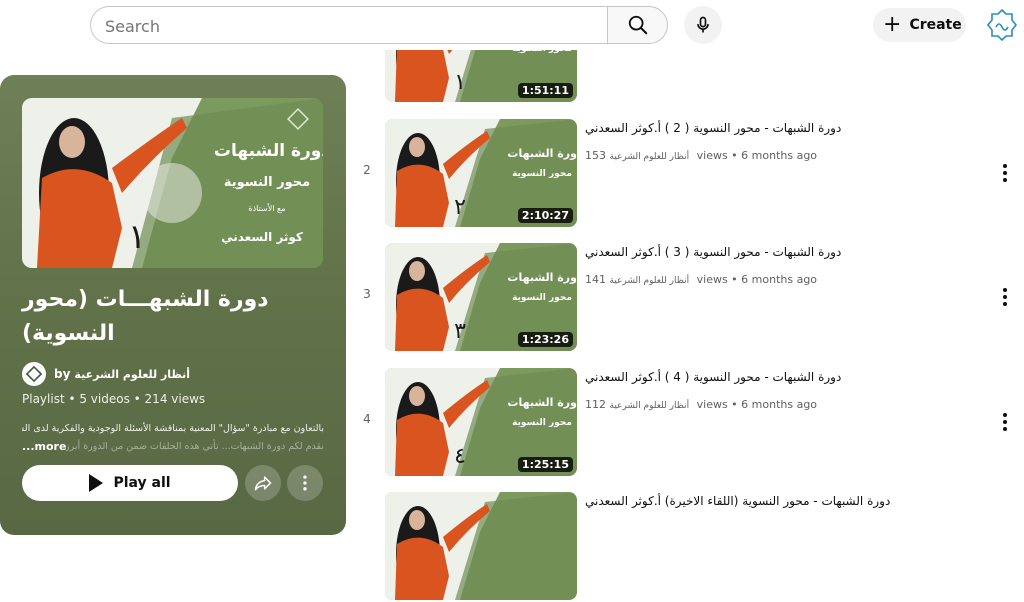 The image size is (1024, 602). What do you see at coordinates (545, 339) in the screenshot?
I see `video-duration: 1:23:26` at bounding box center [545, 339].